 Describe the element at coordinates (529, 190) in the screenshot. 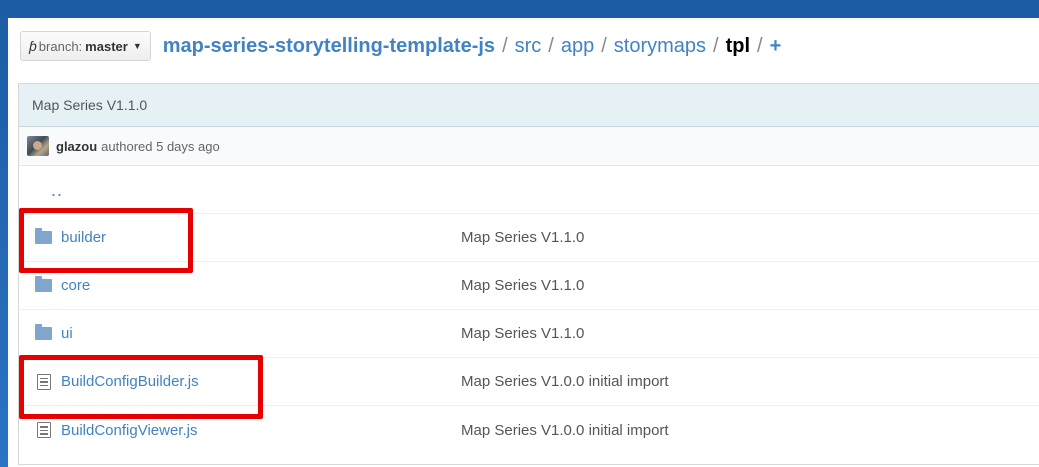

I see `parent-directory-row: ..` at that location.